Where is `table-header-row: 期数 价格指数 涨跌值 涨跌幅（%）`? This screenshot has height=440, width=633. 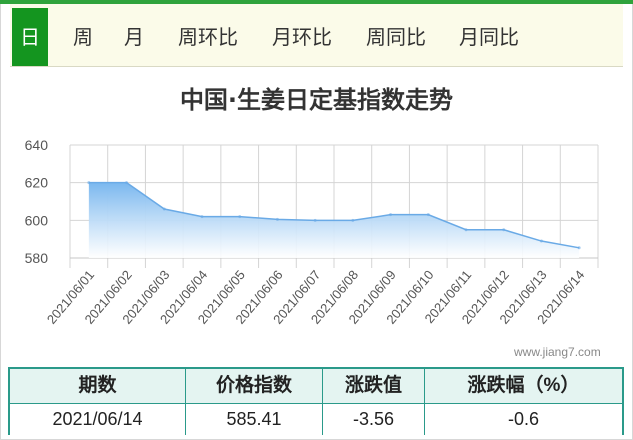
table-header-row: 期数 价格指数 涨跌值 涨跌幅（%） is located at coordinates (316, 386).